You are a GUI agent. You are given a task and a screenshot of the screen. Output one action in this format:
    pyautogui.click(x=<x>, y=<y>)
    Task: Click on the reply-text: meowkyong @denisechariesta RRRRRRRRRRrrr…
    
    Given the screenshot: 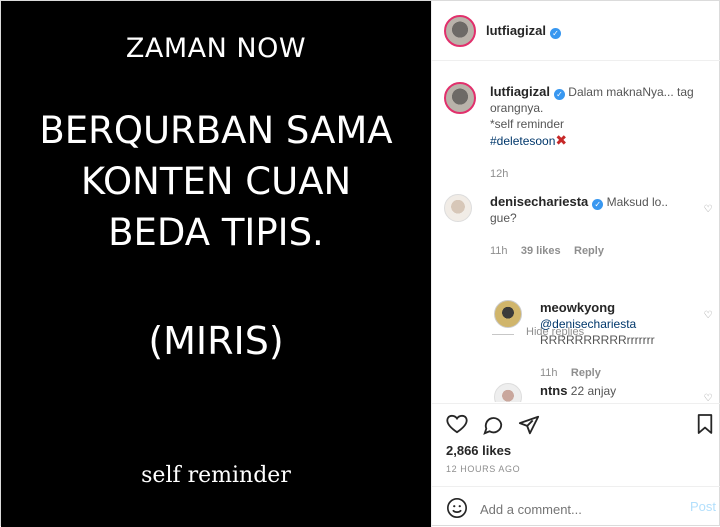 What is the action you would take?
    pyautogui.click(x=615, y=340)
    